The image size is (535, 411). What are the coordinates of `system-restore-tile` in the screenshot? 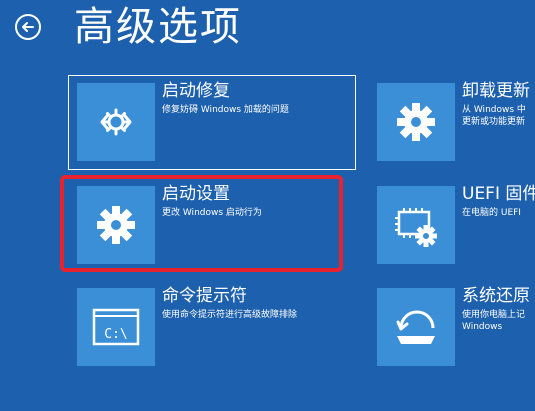 It's located at (416, 327).